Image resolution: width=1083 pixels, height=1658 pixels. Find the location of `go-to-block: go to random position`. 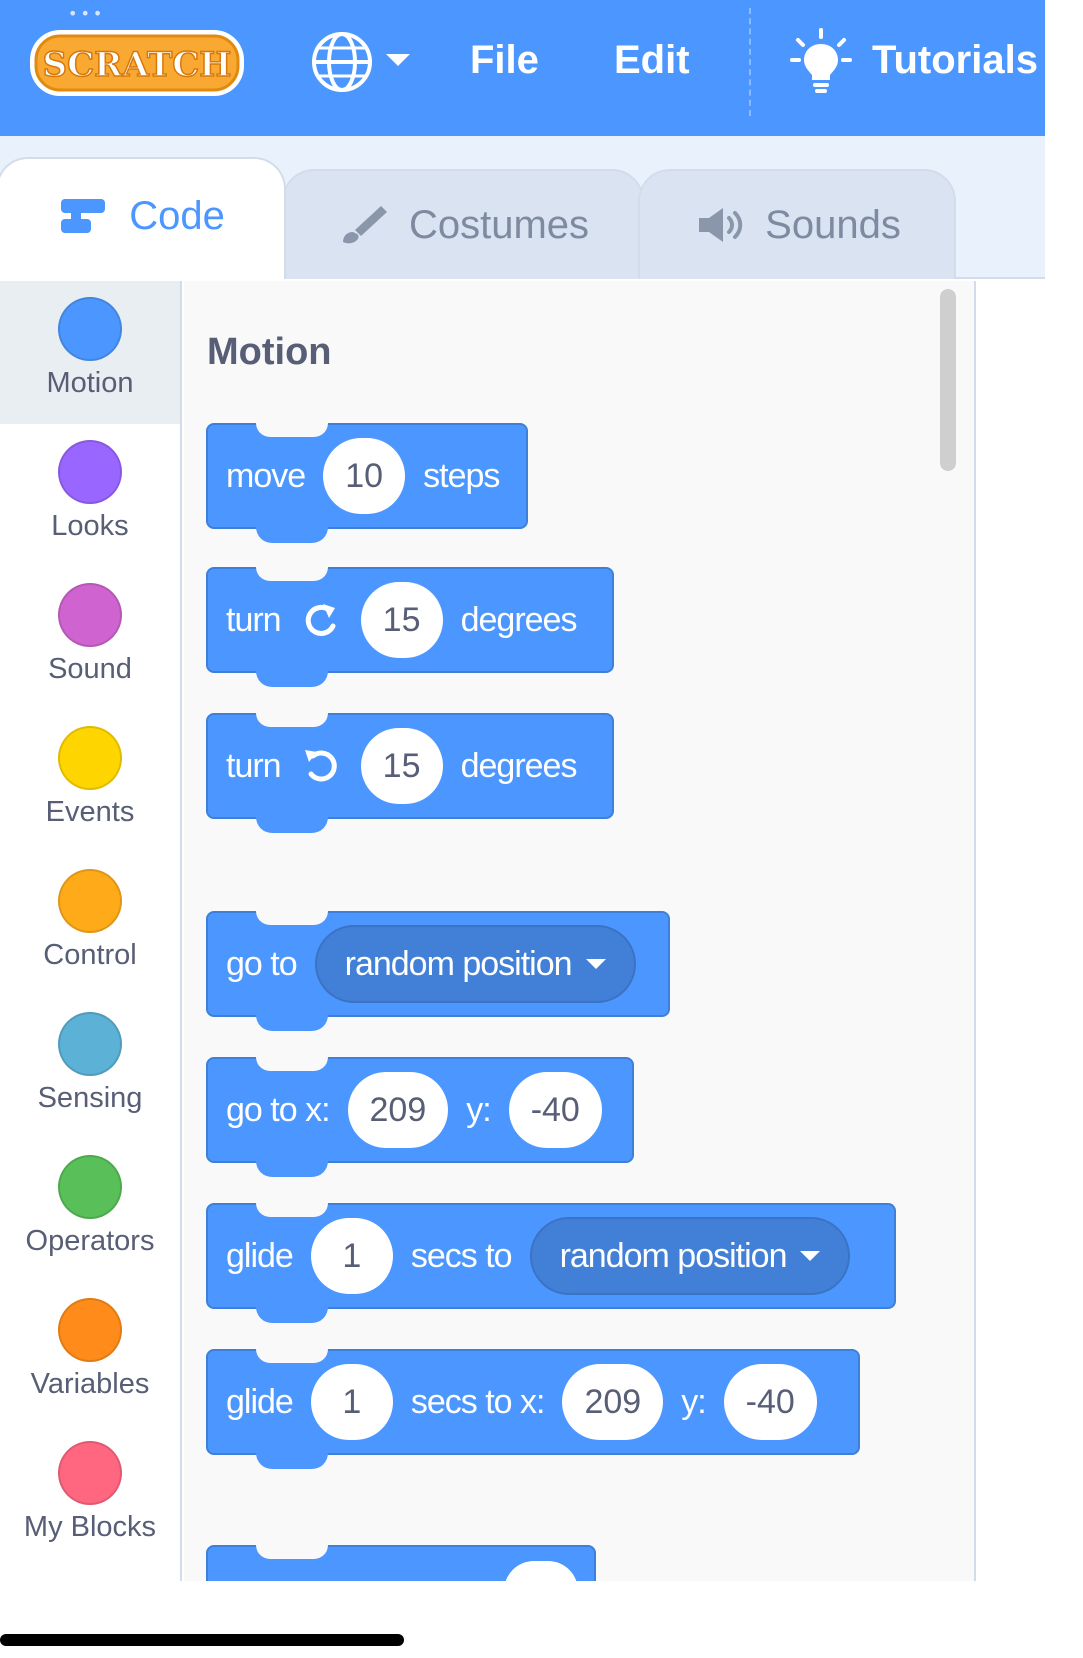

go-to-block: go to random position is located at coordinates (438, 971).